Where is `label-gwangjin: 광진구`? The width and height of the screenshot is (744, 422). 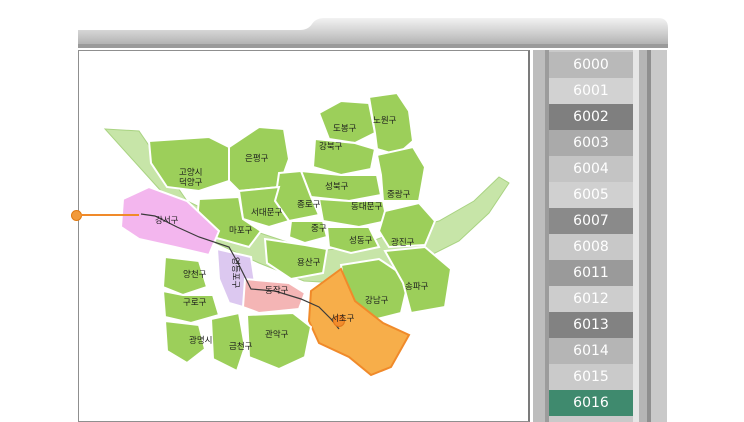
label-gwangjin: 광진구 is located at coordinates (403, 242).